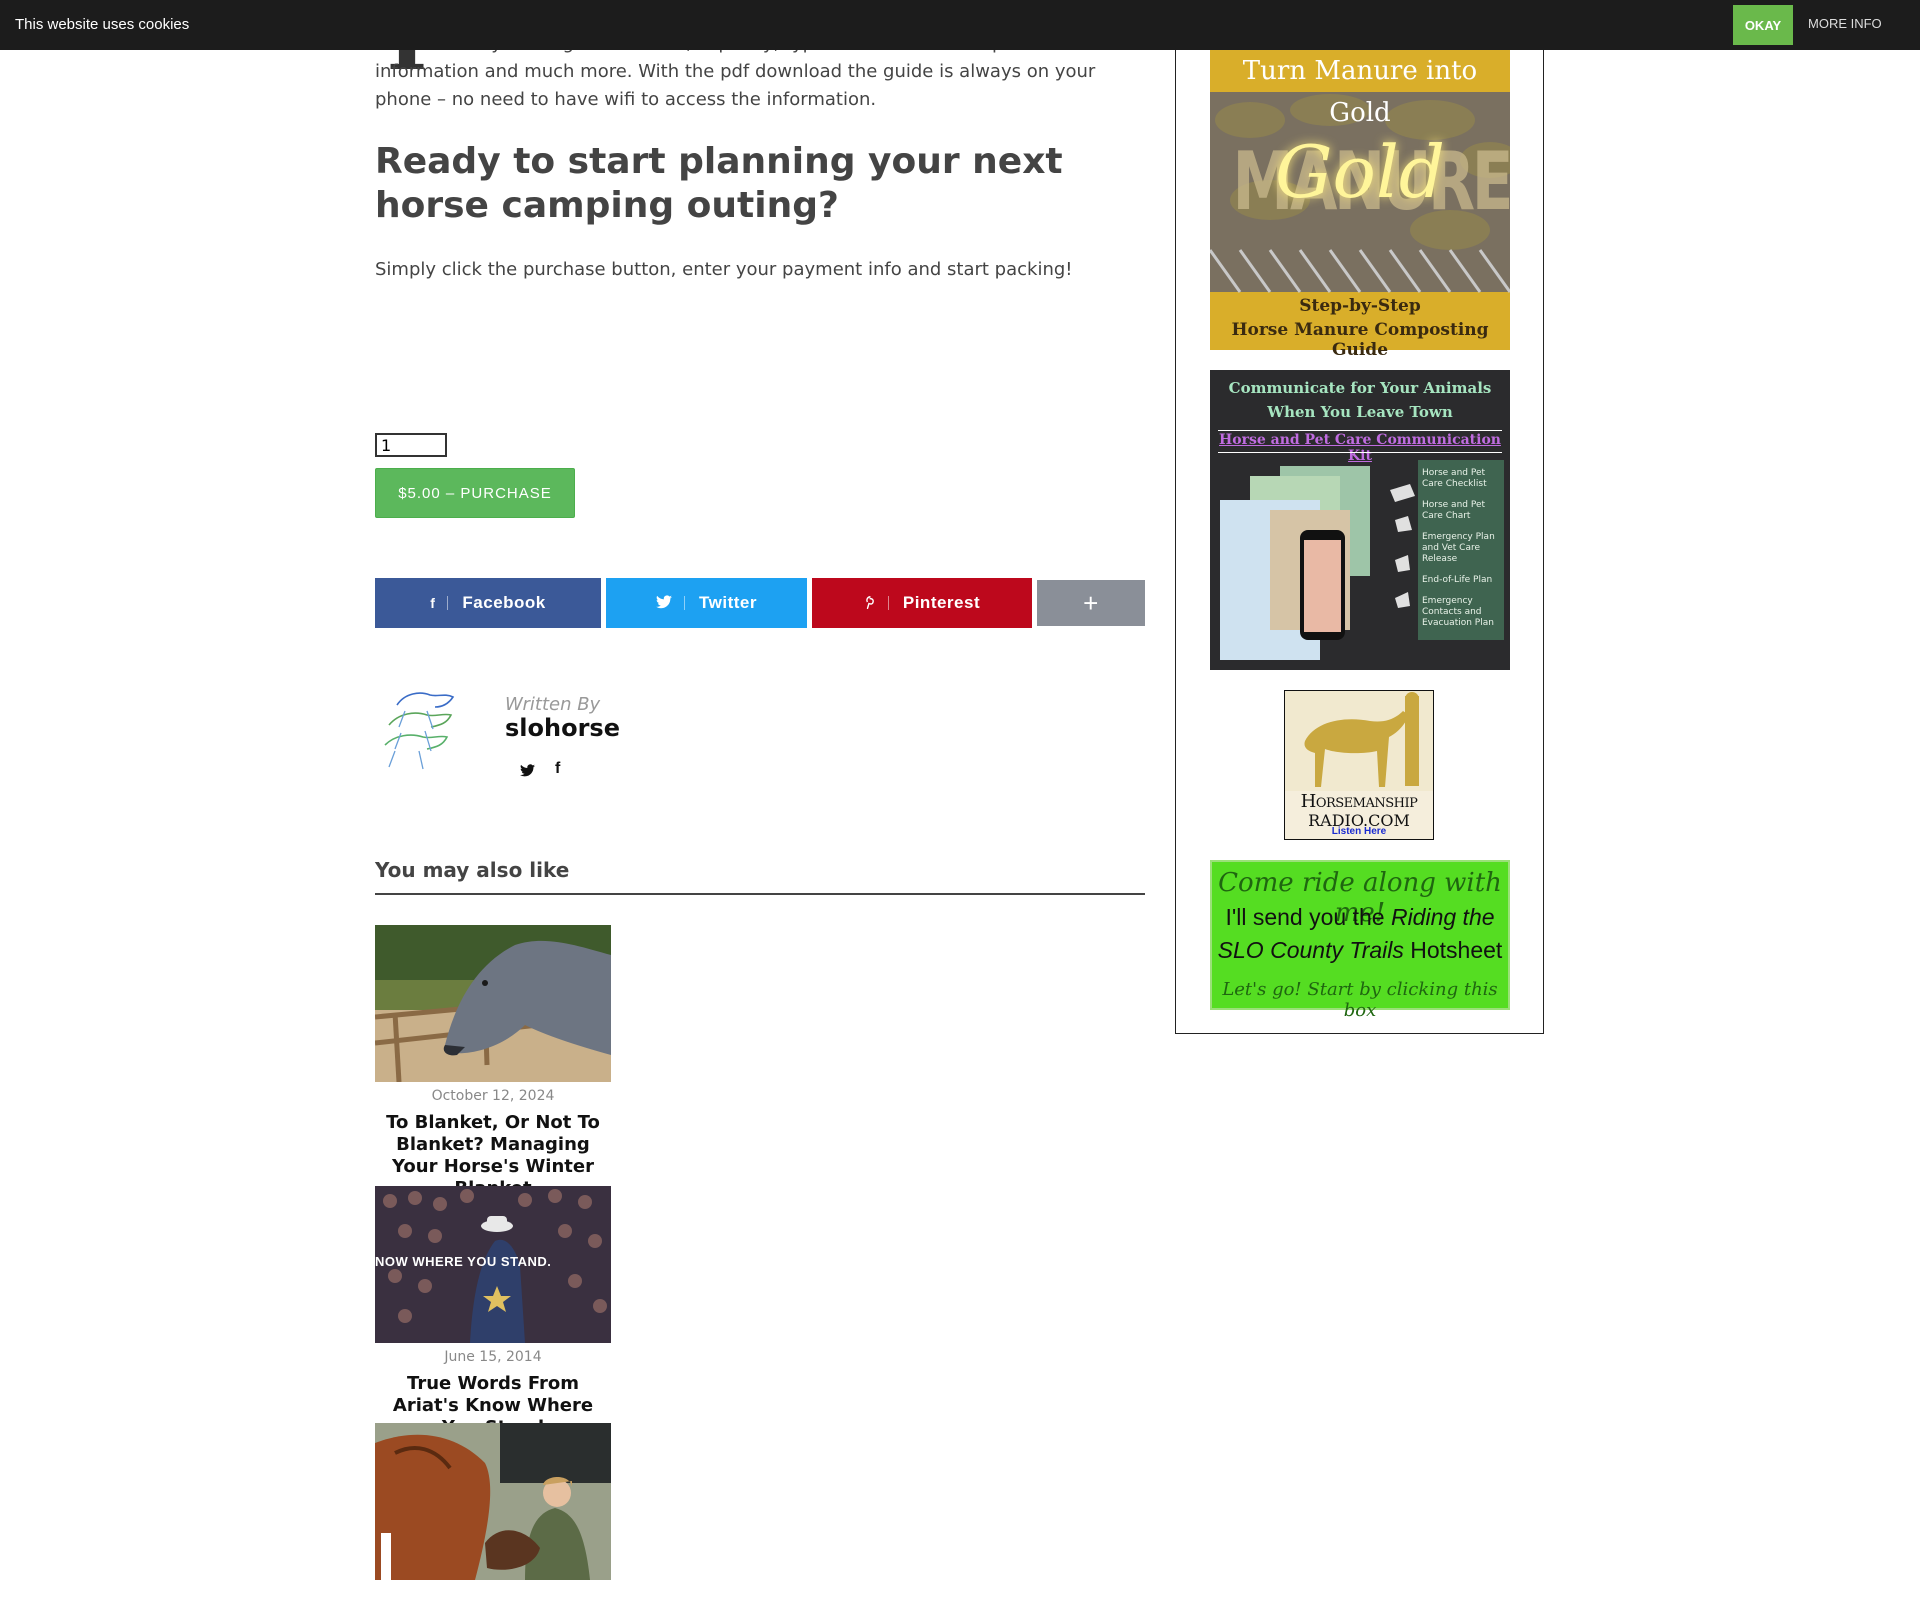 The width and height of the screenshot is (1920, 1610). What do you see at coordinates (1453, 950) in the screenshot?
I see `ride-ad-line3-text: Hotsheet` at bounding box center [1453, 950].